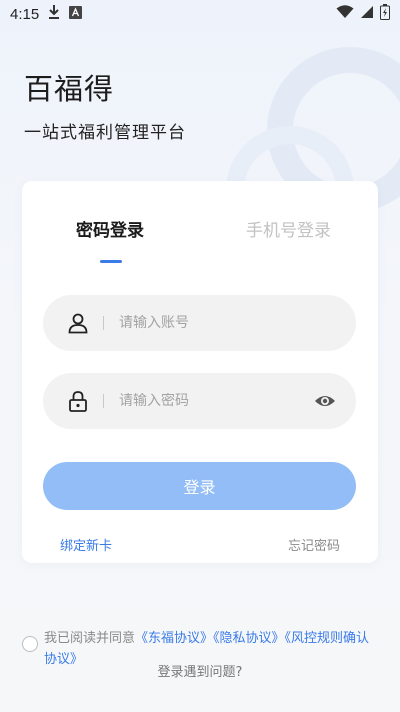 The height and width of the screenshot is (712, 400). What do you see at coordinates (78, 323) in the screenshot?
I see `user-icon` at bounding box center [78, 323].